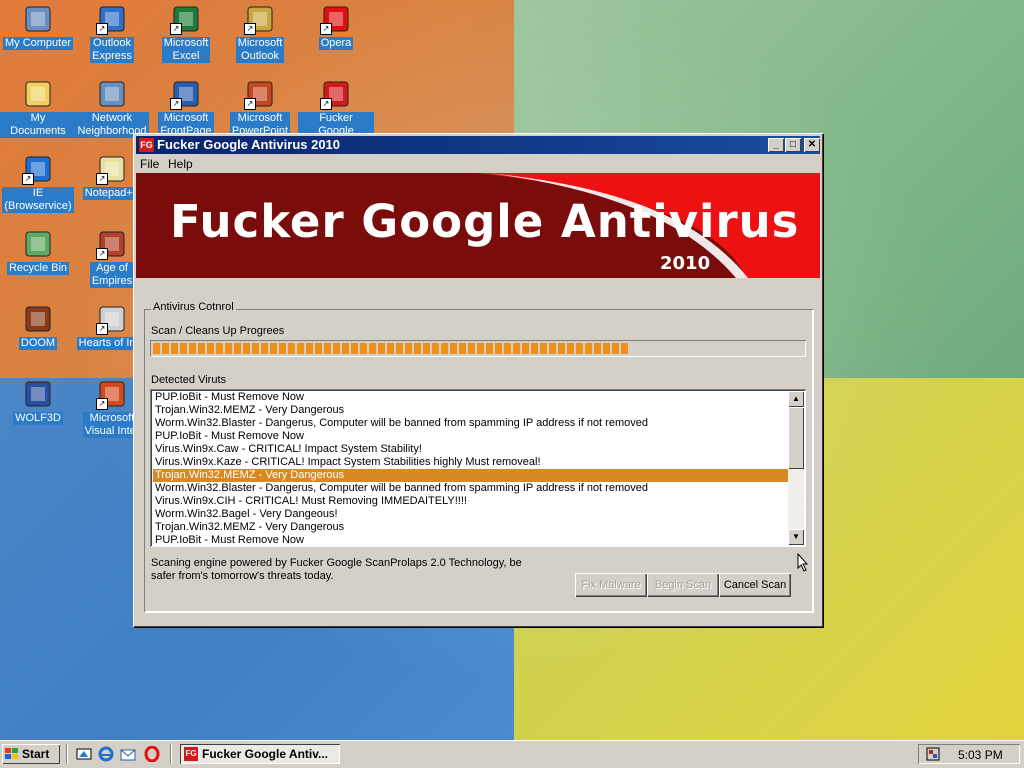  I want to click on desktop-icon-label: My Documents, so click(38, 125).